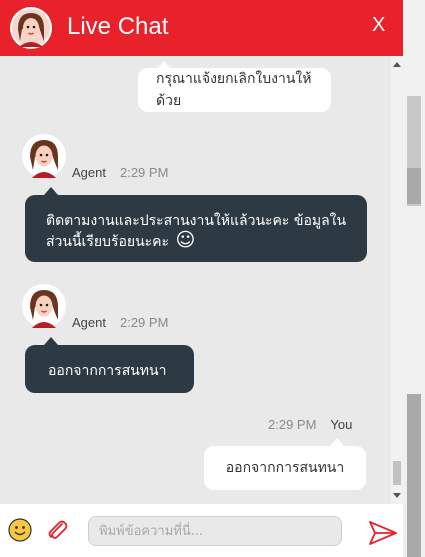 Image resolution: width=425 pixels, height=557 pixels. What do you see at coordinates (397, 280) in the screenshot?
I see `chat-scrollbar` at bounding box center [397, 280].